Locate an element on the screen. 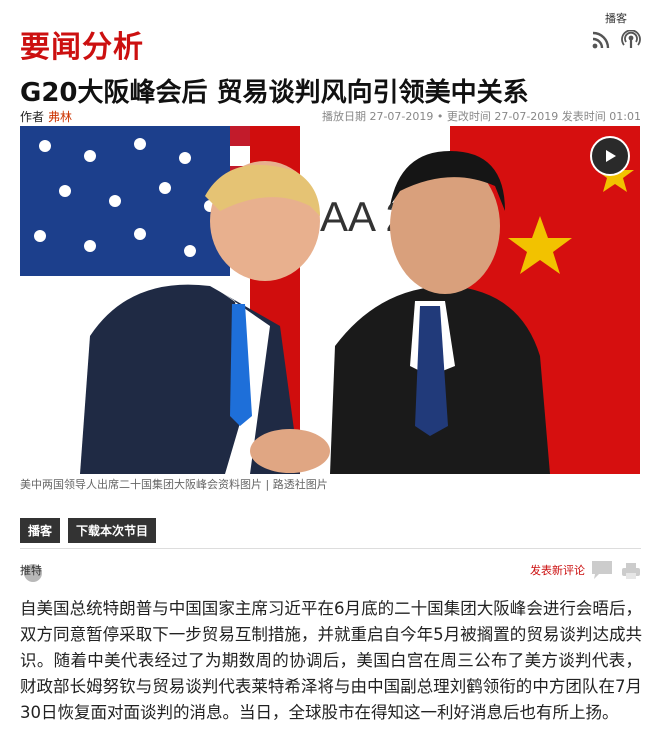 The width and height of the screenshot is (661, 753). divider is located at coordinates (330, 548).